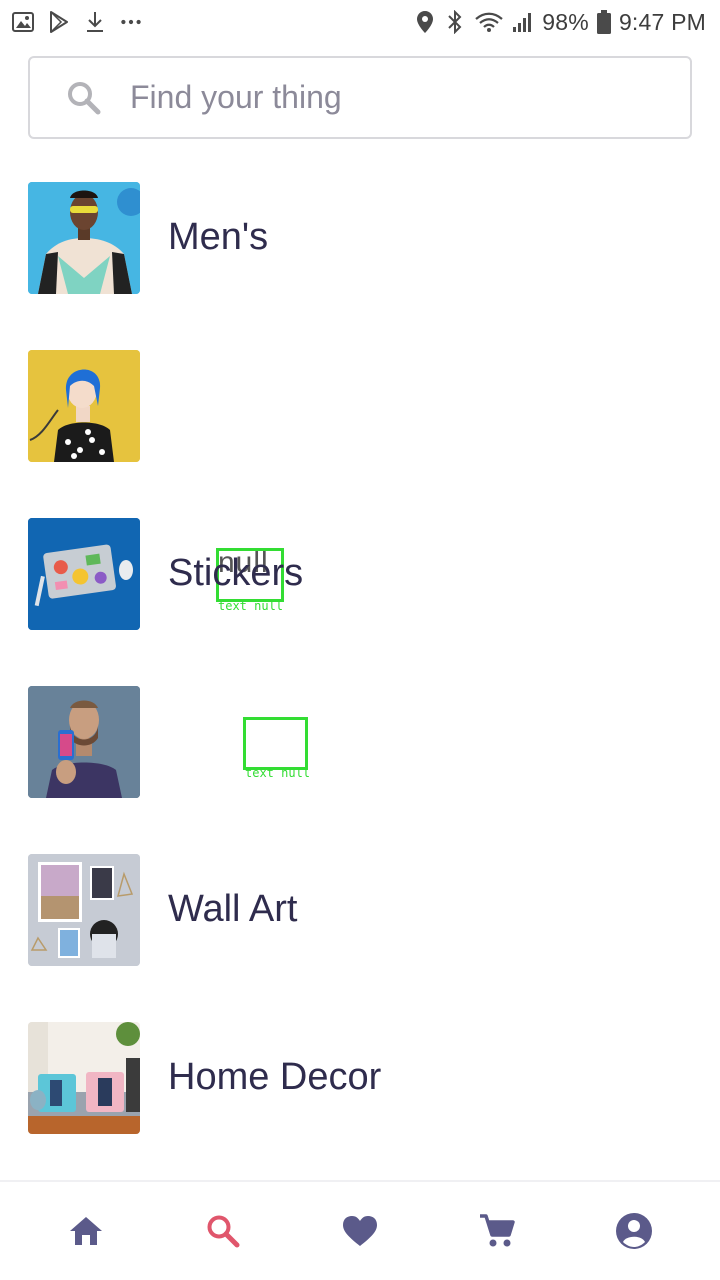 This screenshot has height=1280, width=720. I want to click on status-bar-right: 98% 9:47 PM, so click(560, 22).